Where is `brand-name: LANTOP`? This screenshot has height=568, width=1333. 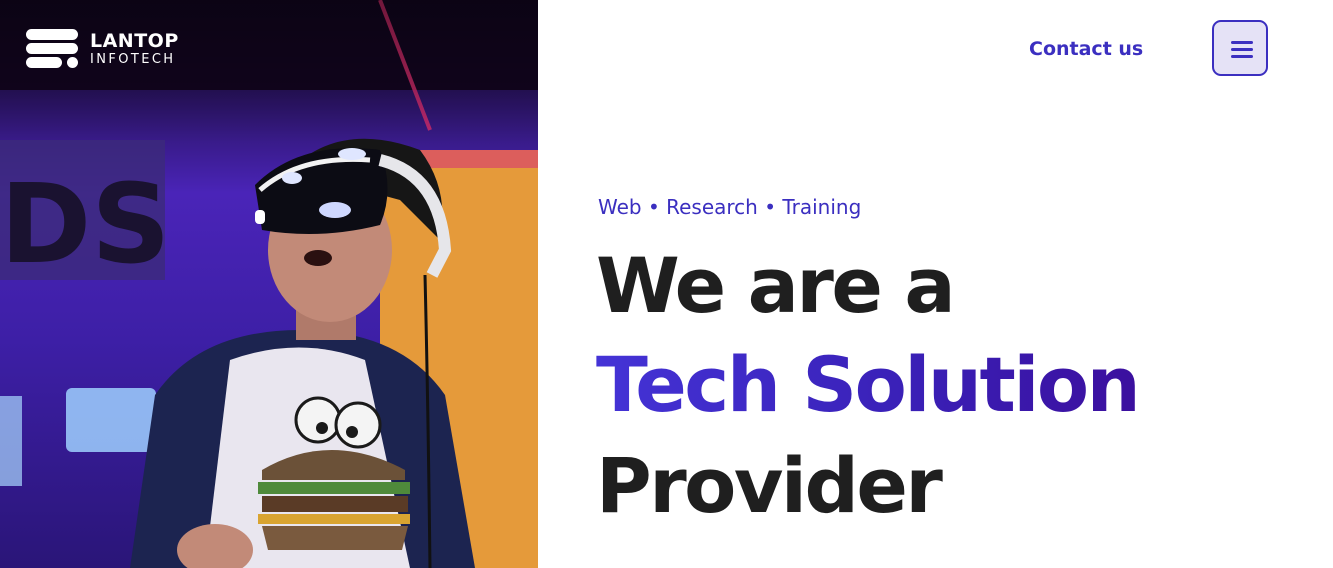 brand-name: LANTOP is located at coordinates (134, 41).